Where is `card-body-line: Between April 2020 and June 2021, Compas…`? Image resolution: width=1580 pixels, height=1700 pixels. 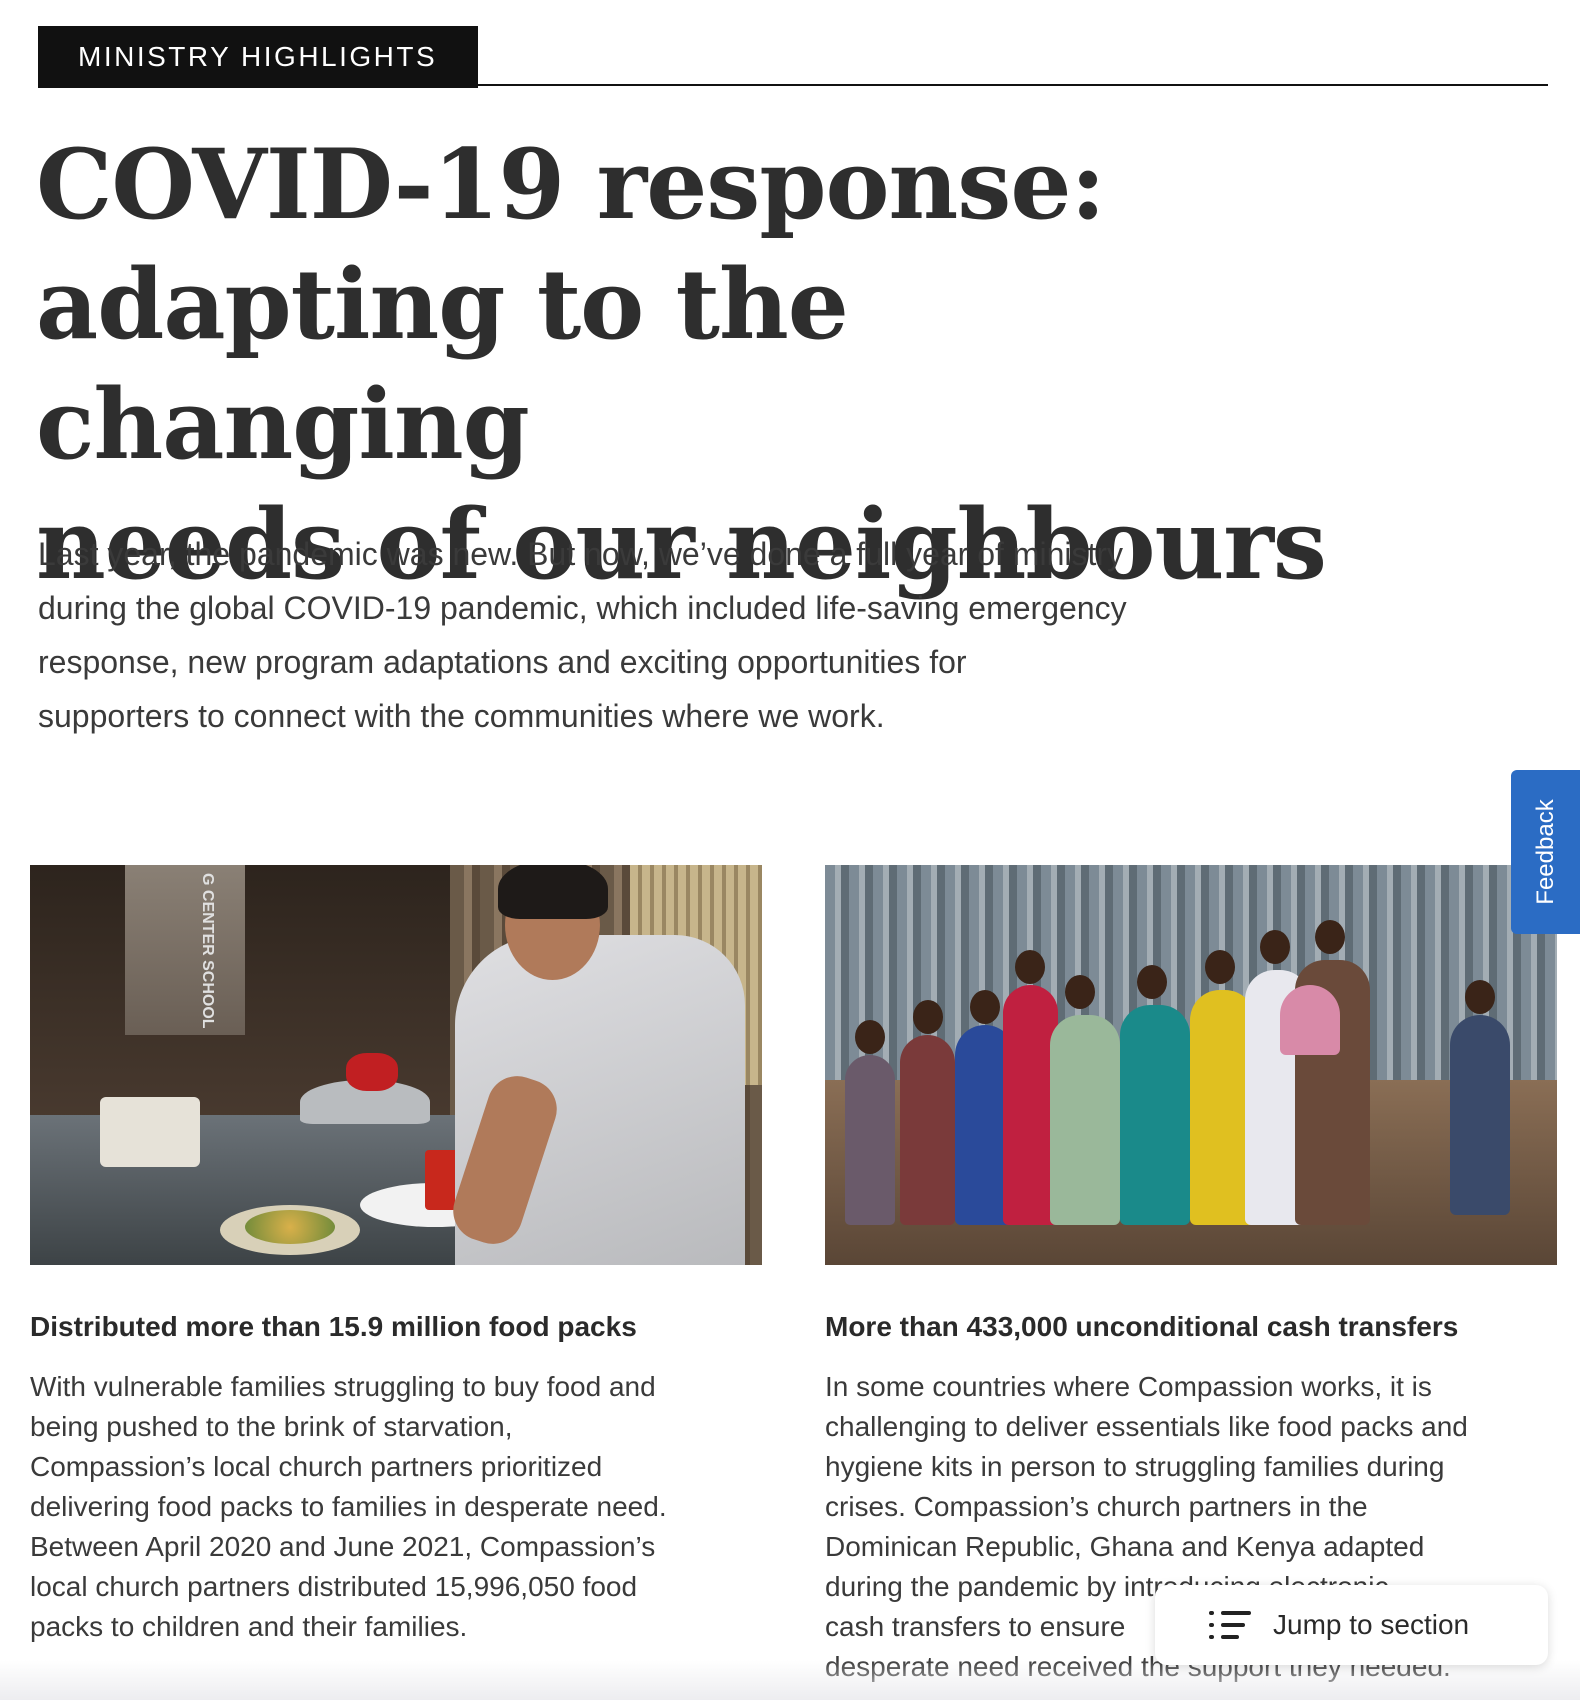 card-body-line: Between April 2020 and June 2021, Compas… is located at coordinates (343, 1546).